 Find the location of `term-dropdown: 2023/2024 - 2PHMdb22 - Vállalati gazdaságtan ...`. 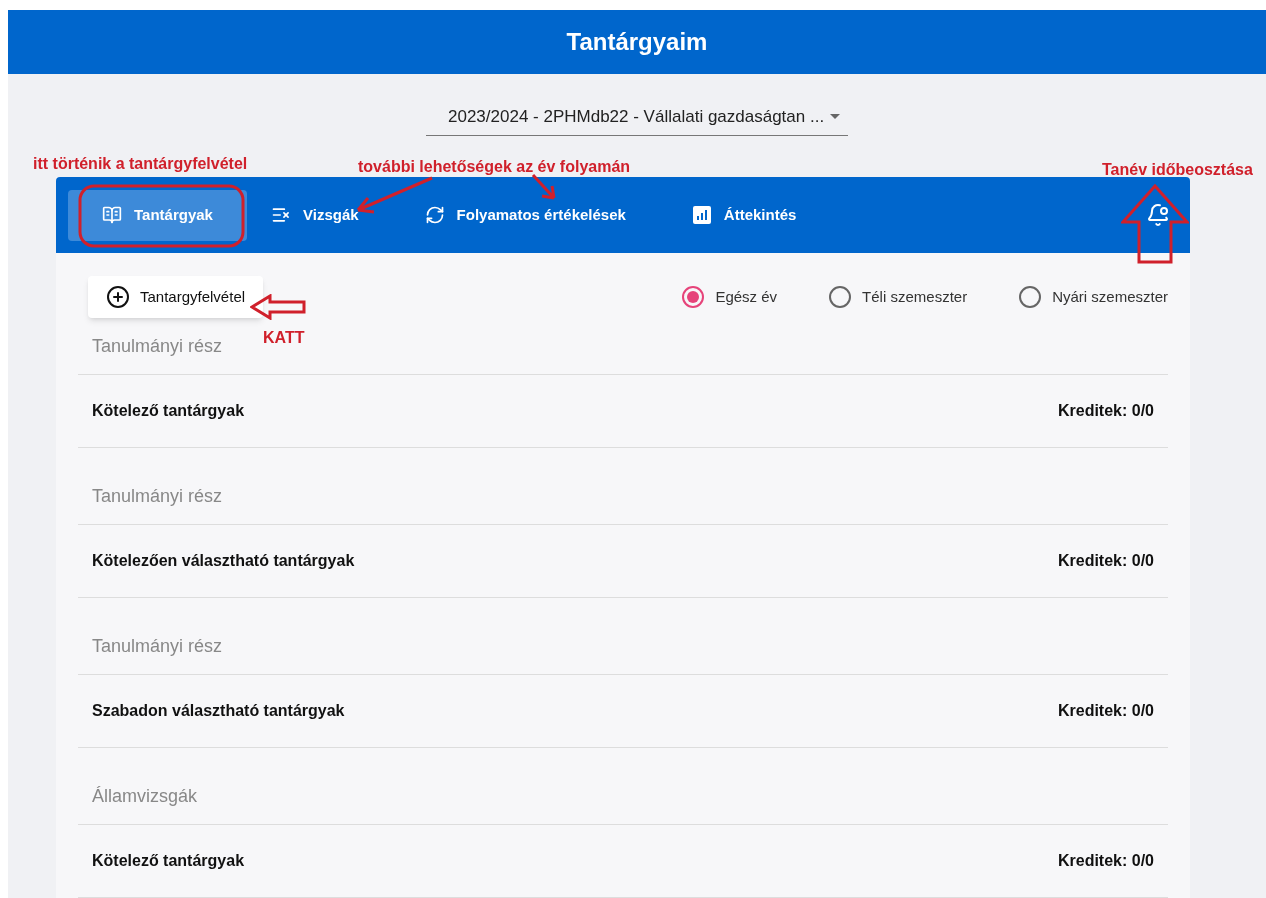

term-dropdown: 2023/2024 - 2PHMdb22 - Vállalati gazdaságtan ... is located at coordinates (637, 119).